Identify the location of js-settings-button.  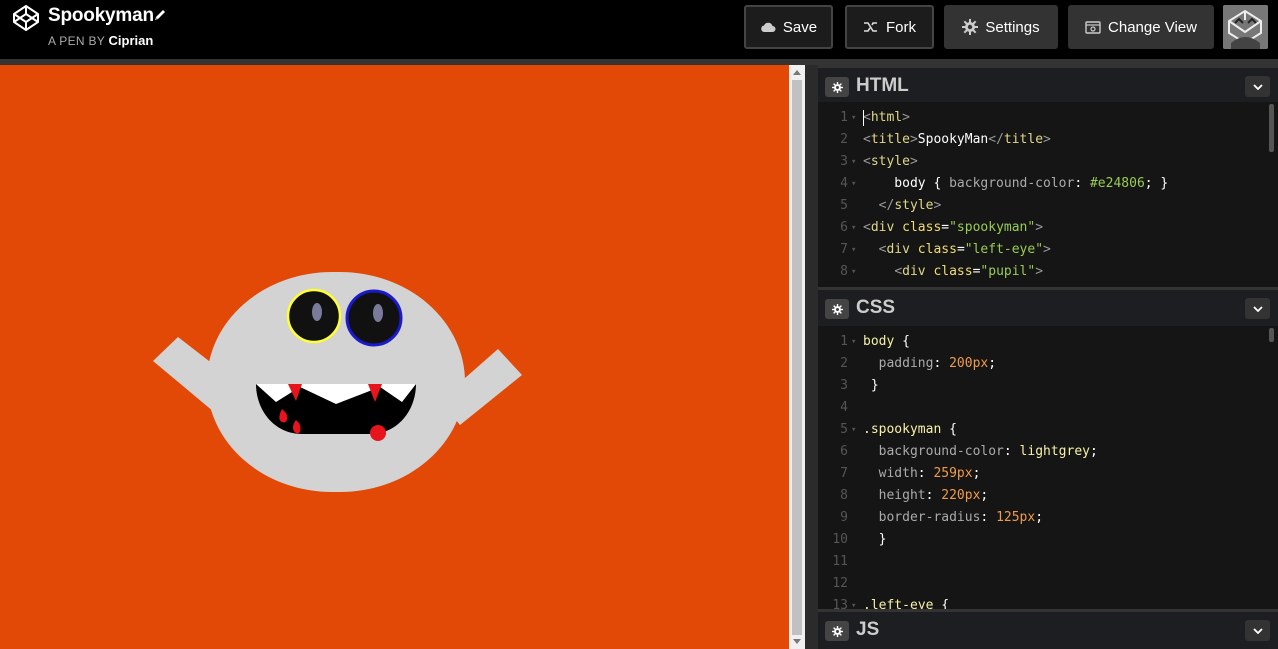
(837, 631).